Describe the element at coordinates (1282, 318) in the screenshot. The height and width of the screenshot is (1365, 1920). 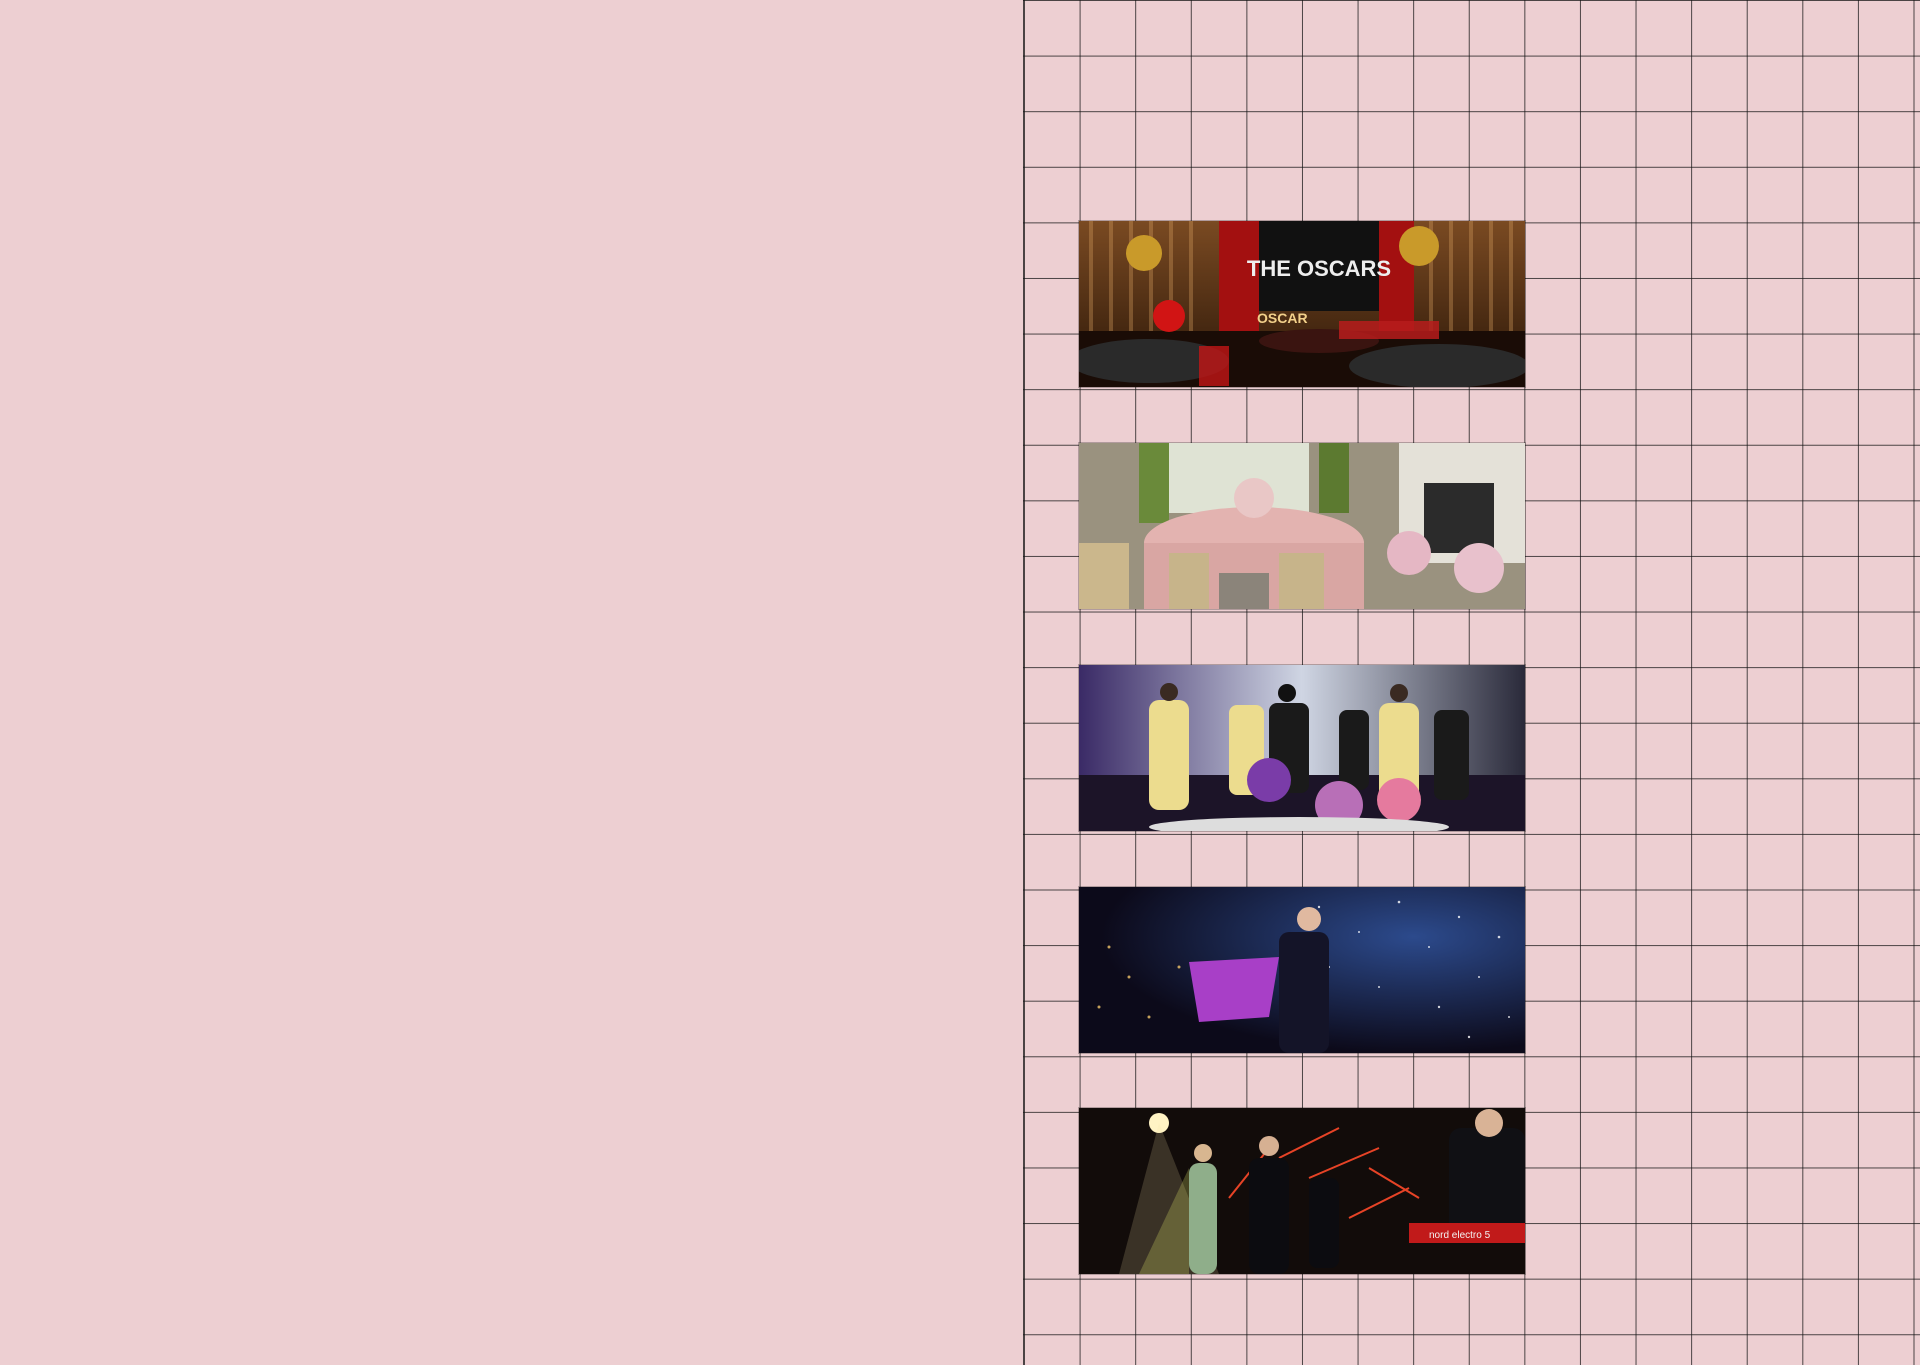
I see `floor-sign: OSCAR` at that location.